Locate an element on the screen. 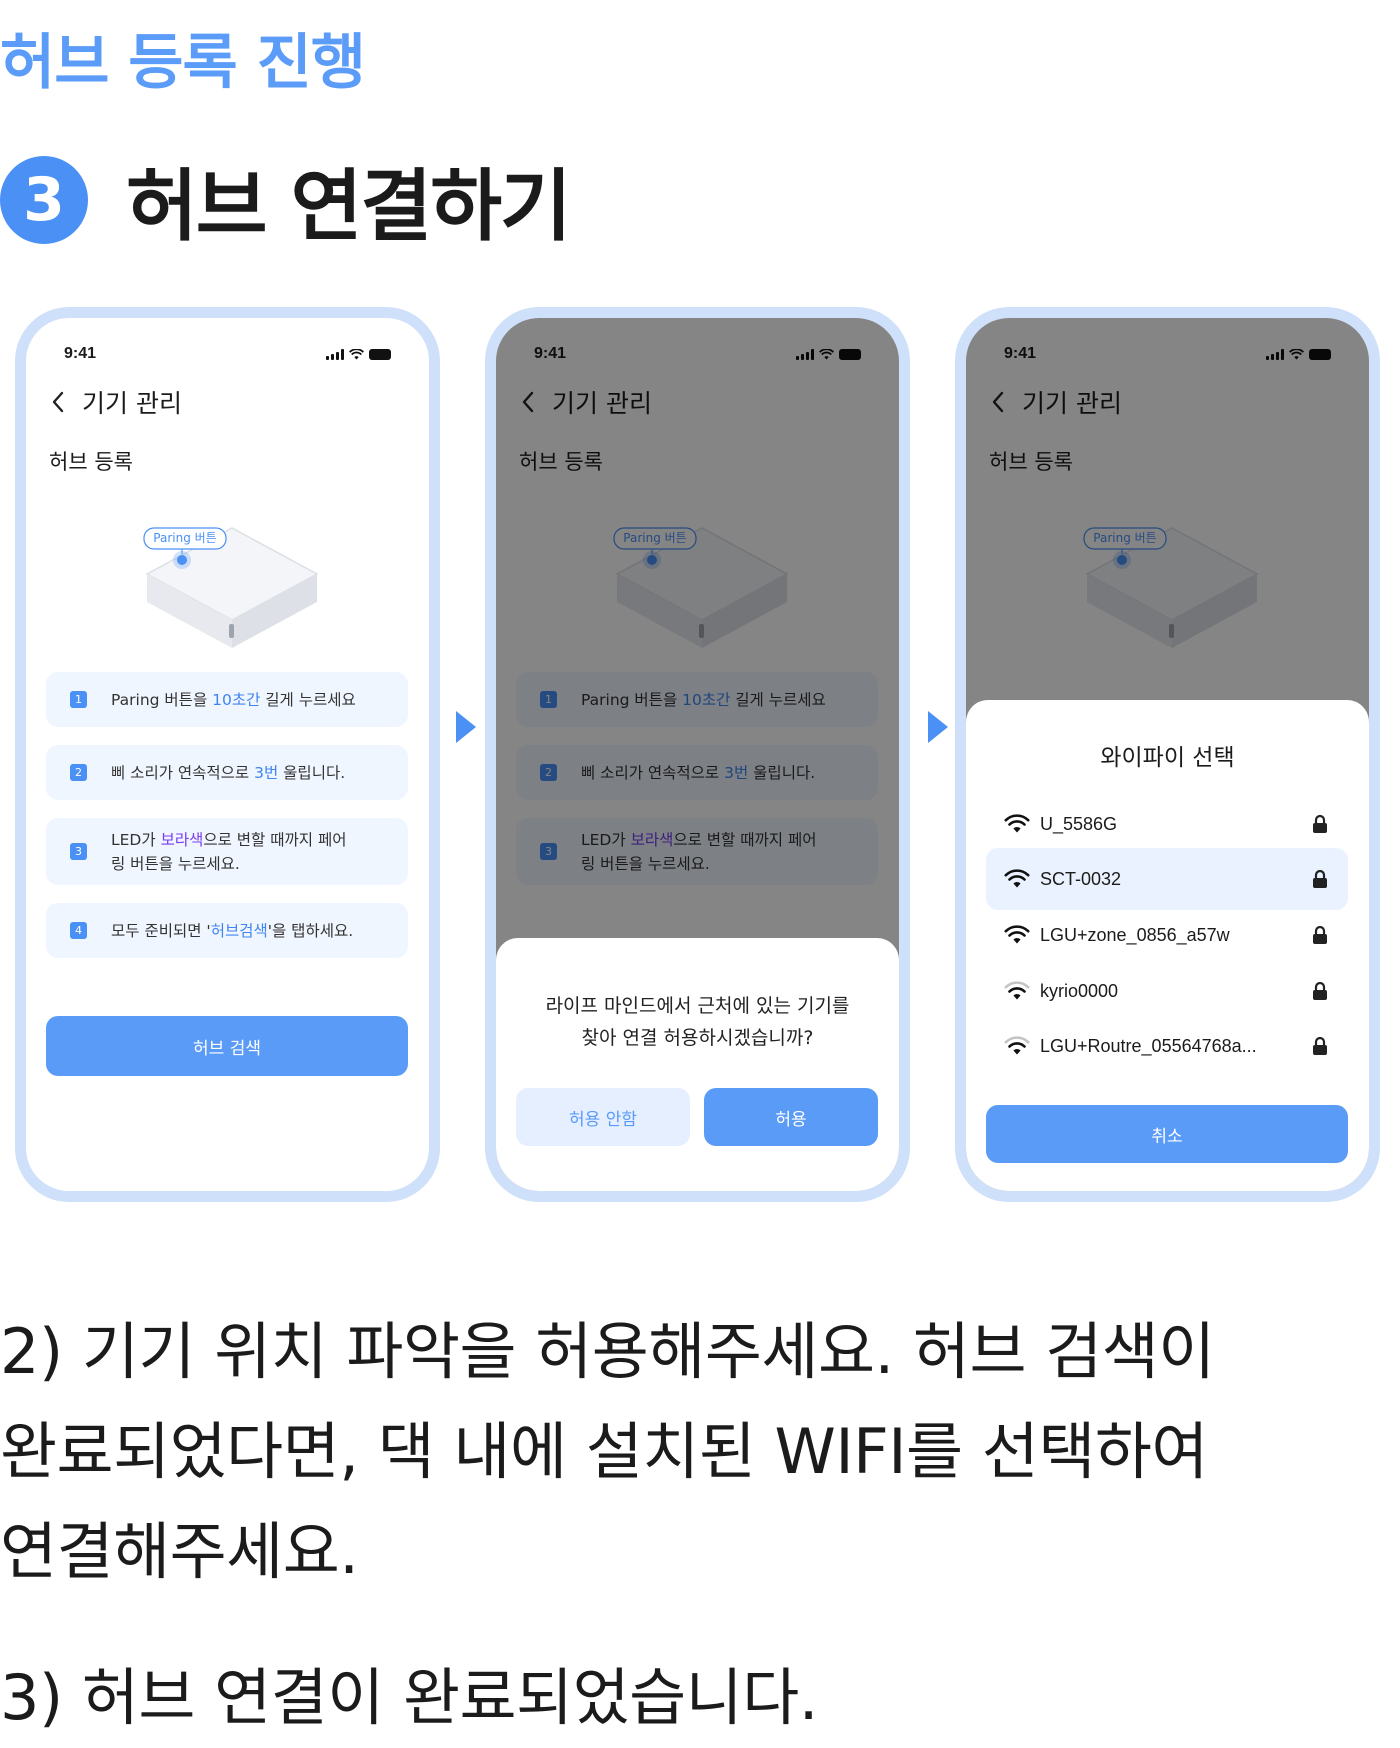 The height and width of the screenshot is (1748, 1400). deny-button: 허용 안함 is located at coordinates (603, 1117).